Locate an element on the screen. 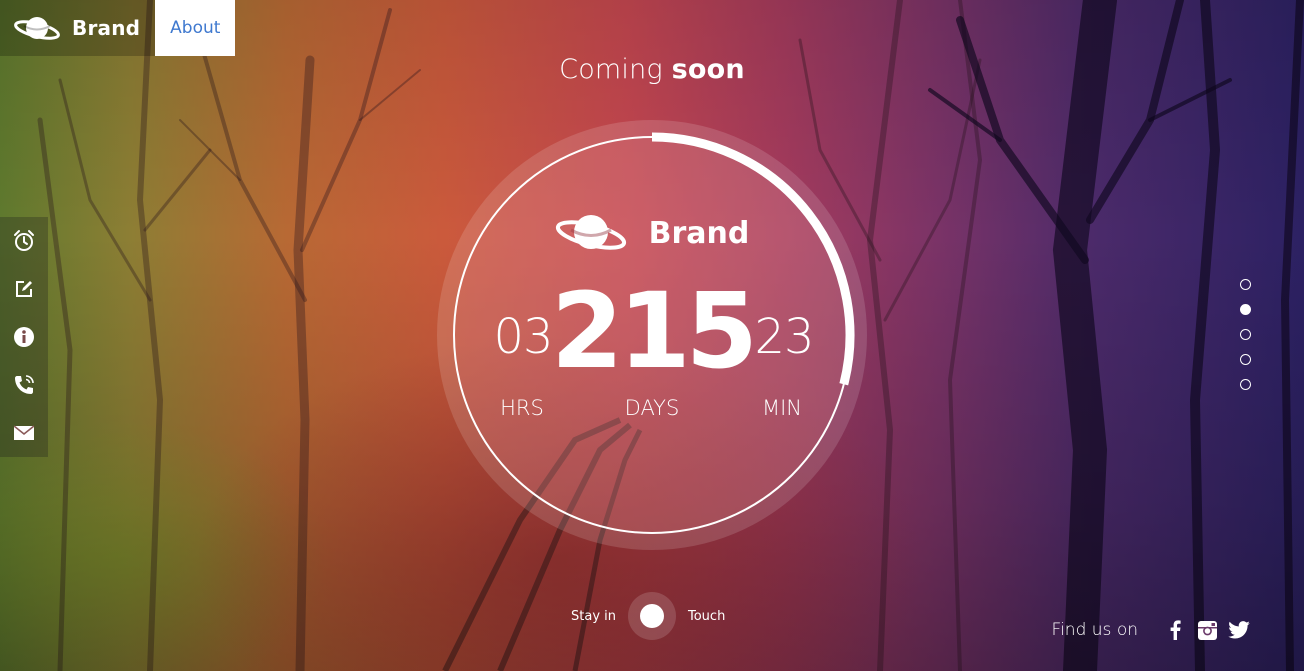 The height and width of the screenshot is (671, 1304). nav-about-link: About is located at coordinates (195, 28).